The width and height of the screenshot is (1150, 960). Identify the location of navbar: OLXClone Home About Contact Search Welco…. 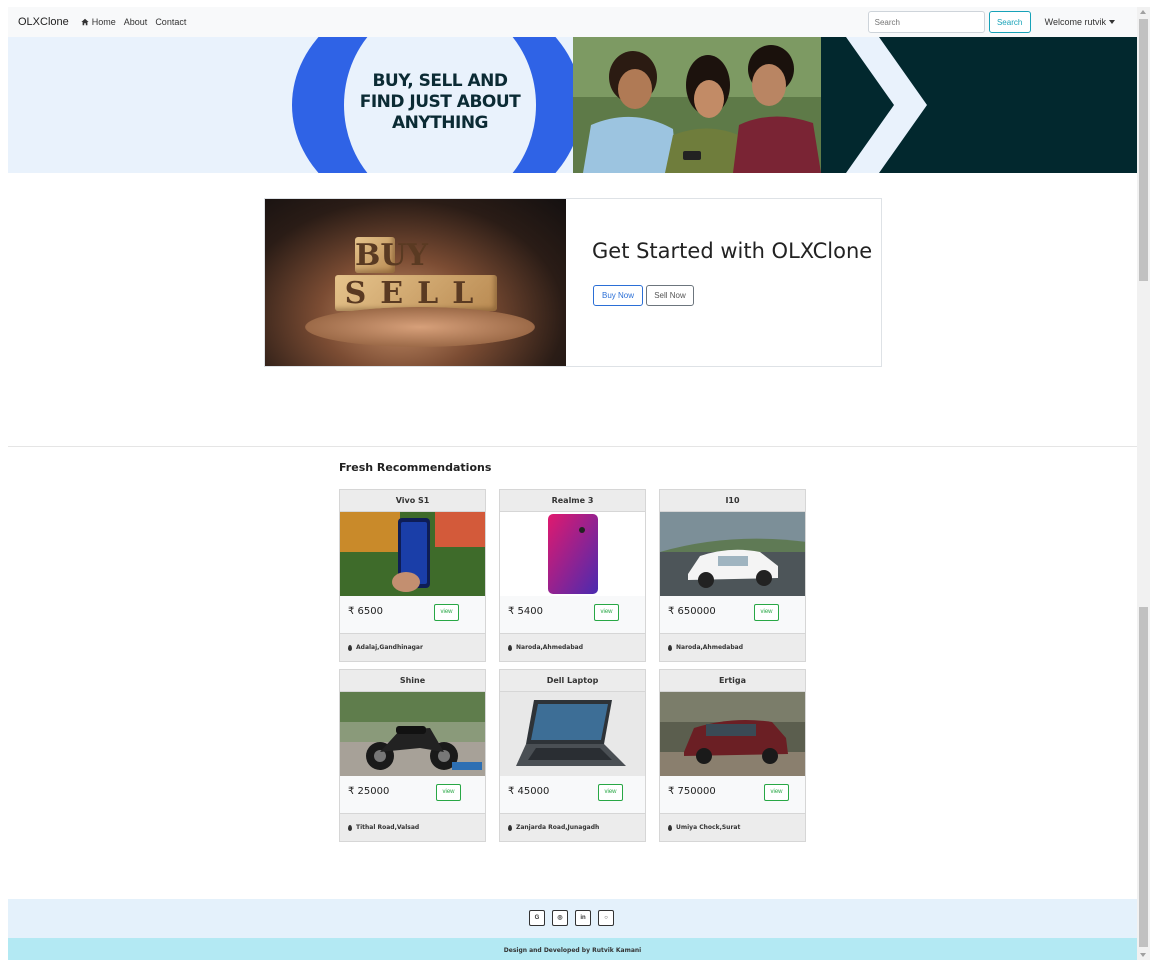
(572, 22).